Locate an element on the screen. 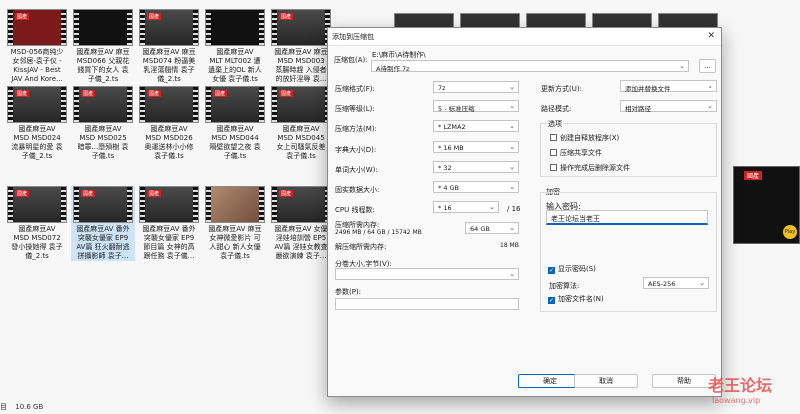 This screenshot has height=414, width=800. cancel-button: 取消 is located at coordinates (606, 381).